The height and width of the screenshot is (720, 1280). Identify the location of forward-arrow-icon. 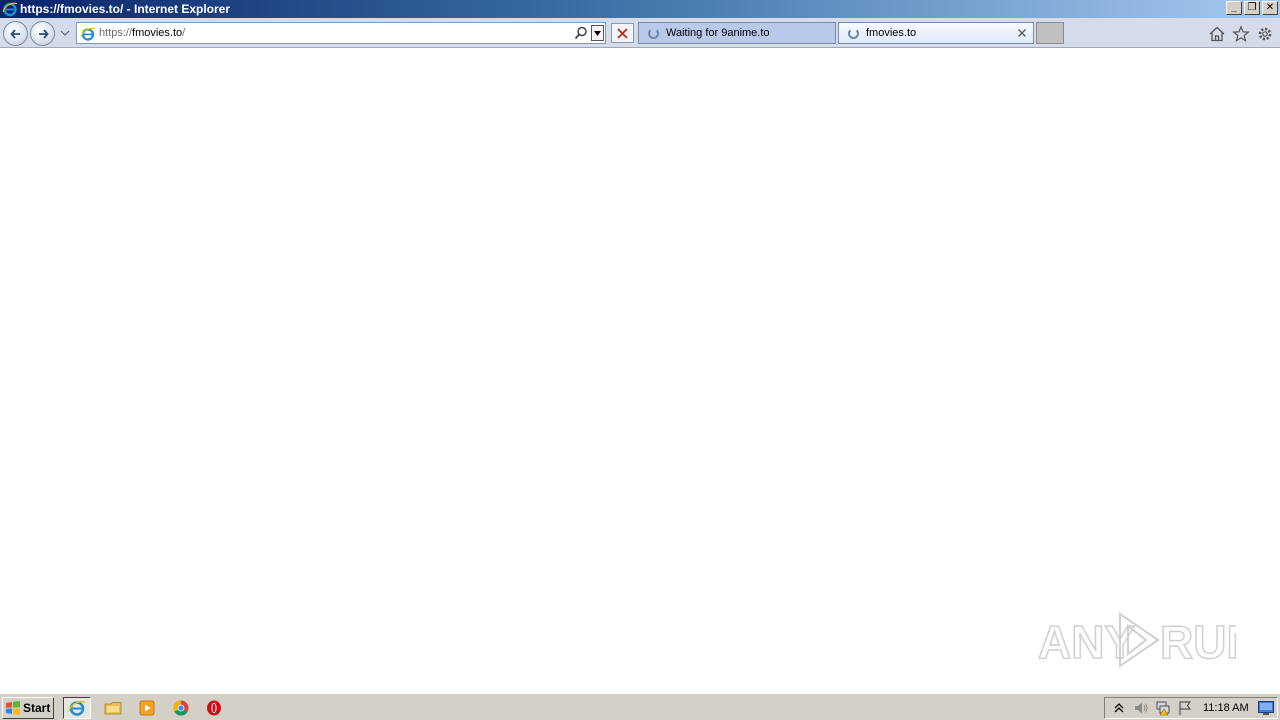
(43, 33).